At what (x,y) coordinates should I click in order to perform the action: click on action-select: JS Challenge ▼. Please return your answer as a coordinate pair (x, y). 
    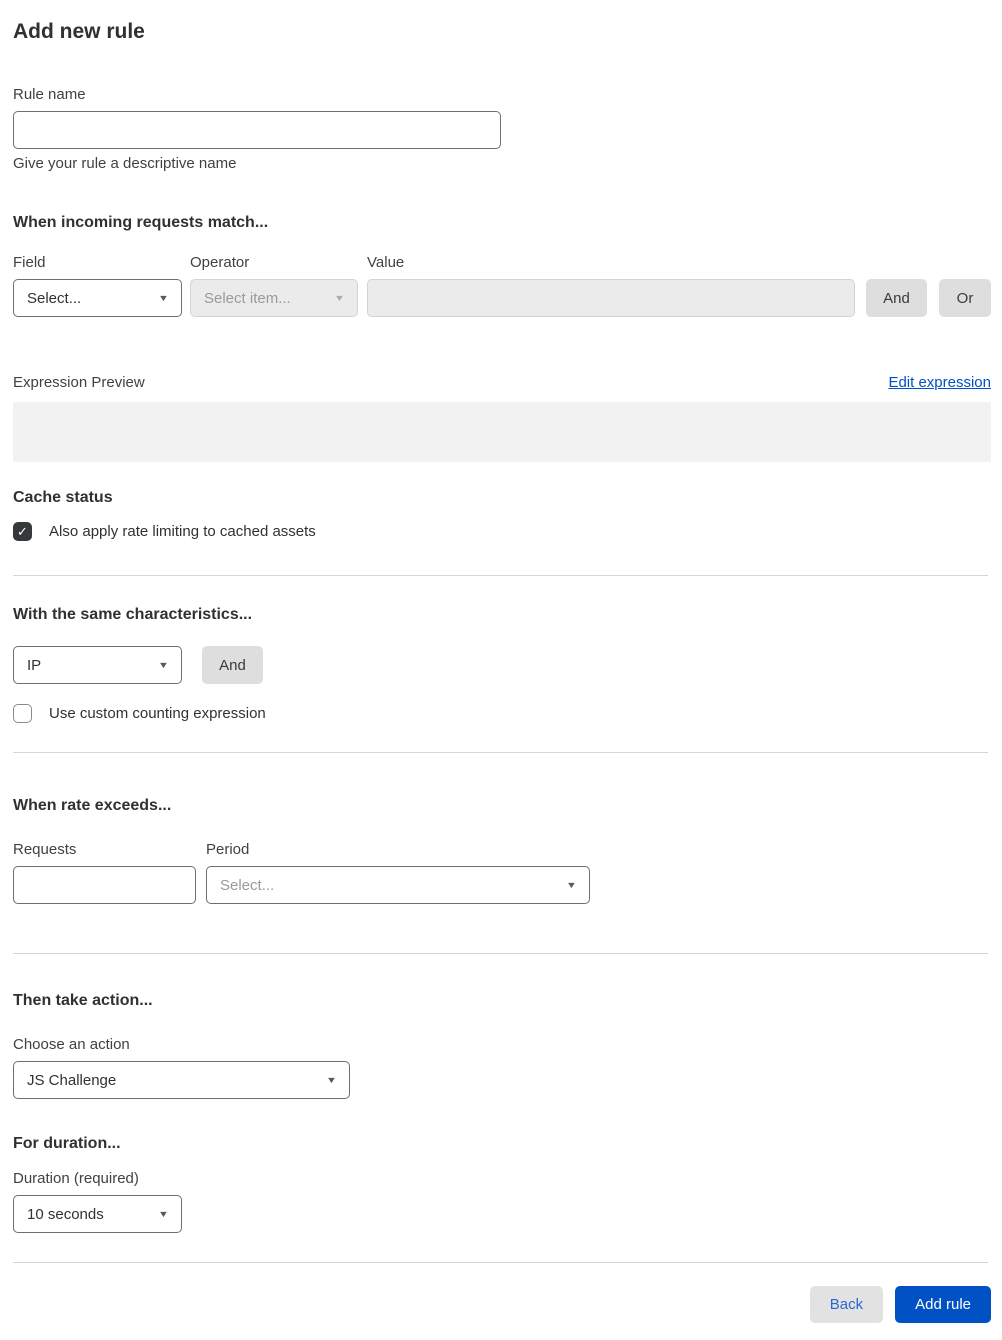
    Looking at the image, I should click on (181, 1080).